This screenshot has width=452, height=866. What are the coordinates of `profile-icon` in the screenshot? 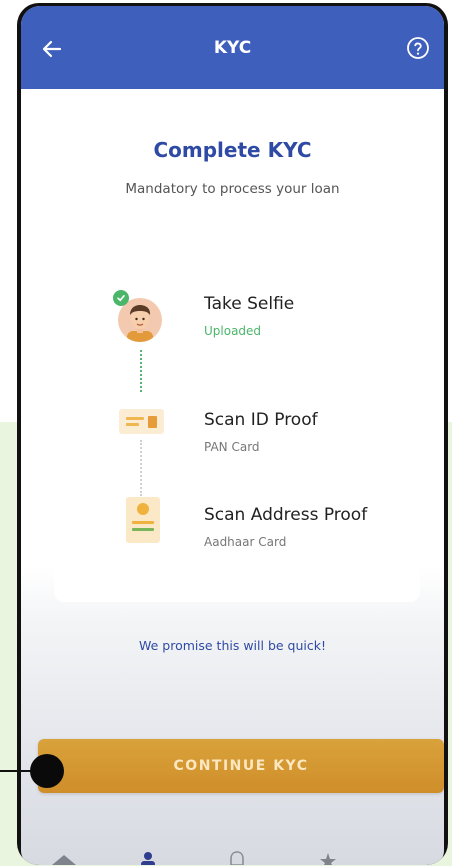 It's located at (148, 857).